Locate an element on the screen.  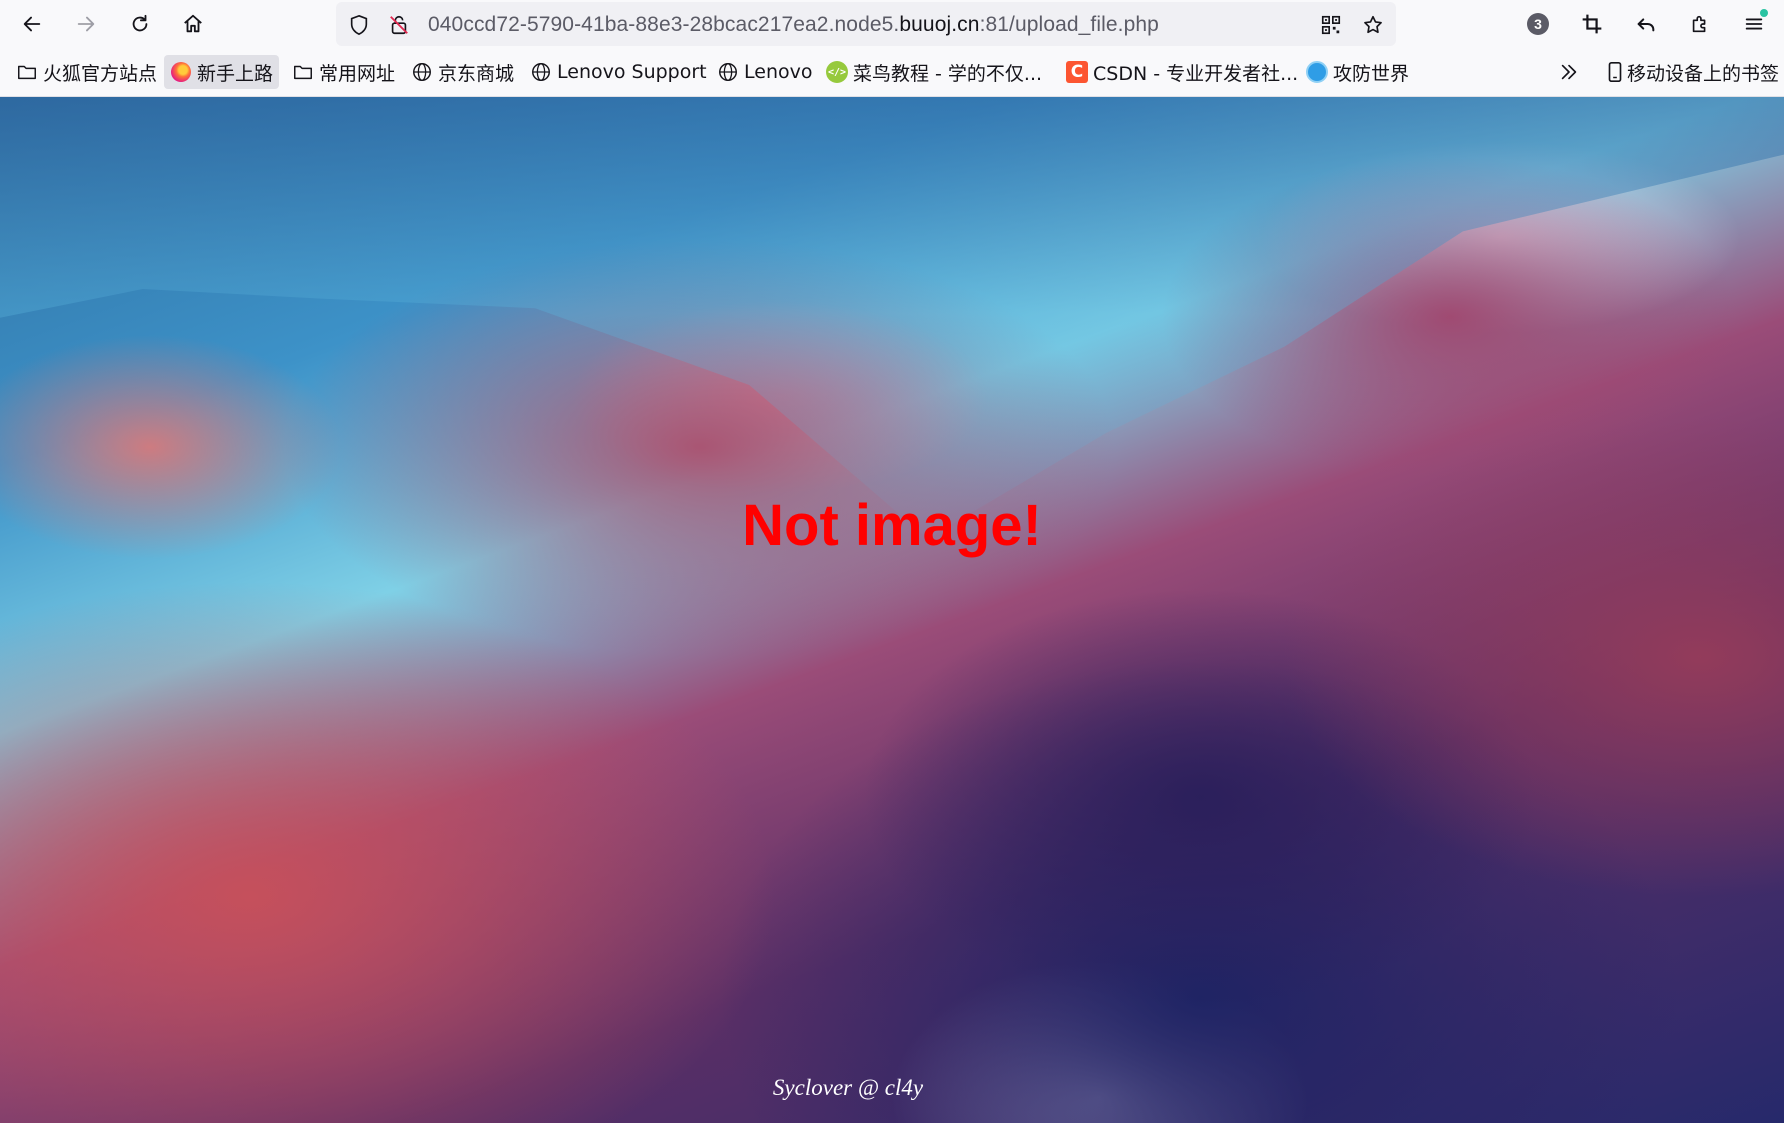
extension-badge-button: 3 is located at coordinates (1538, 24).